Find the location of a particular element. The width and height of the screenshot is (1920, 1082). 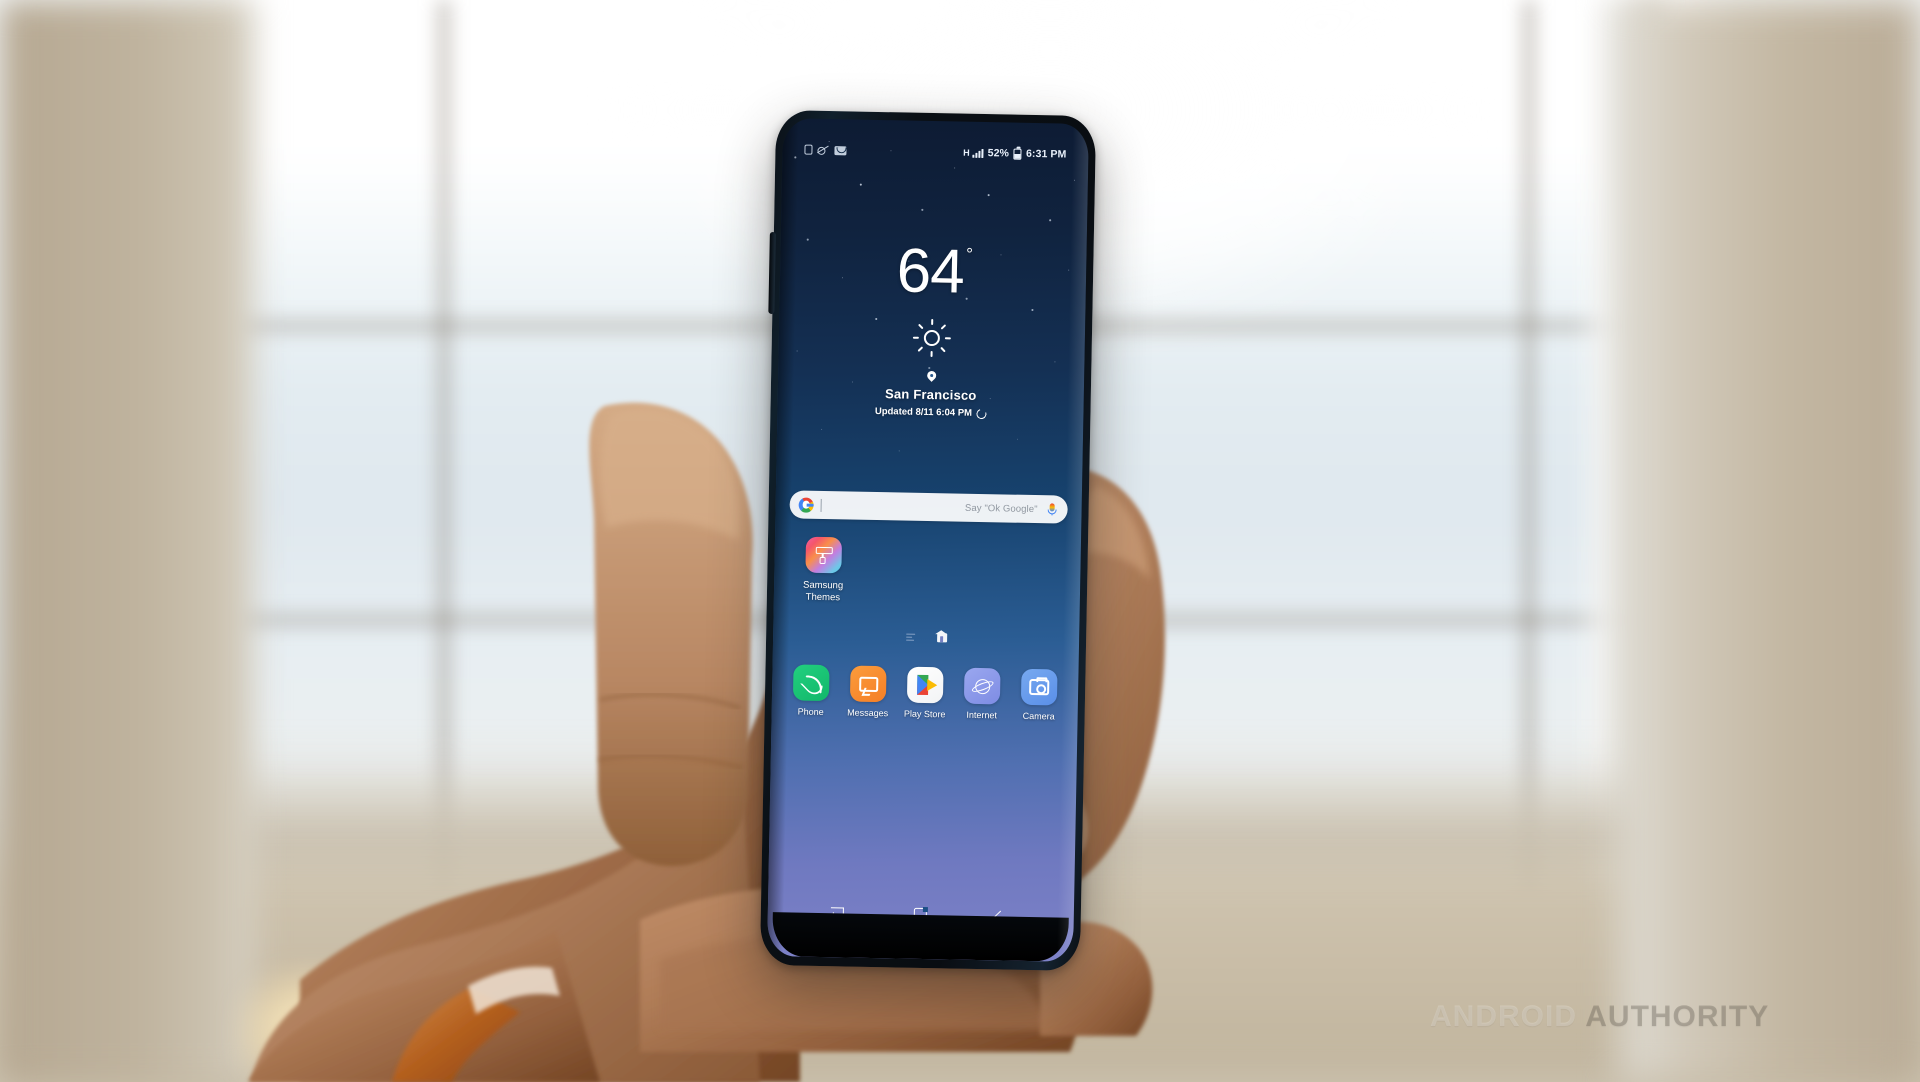

network-type-label: H is located at coordinates (966, 152).